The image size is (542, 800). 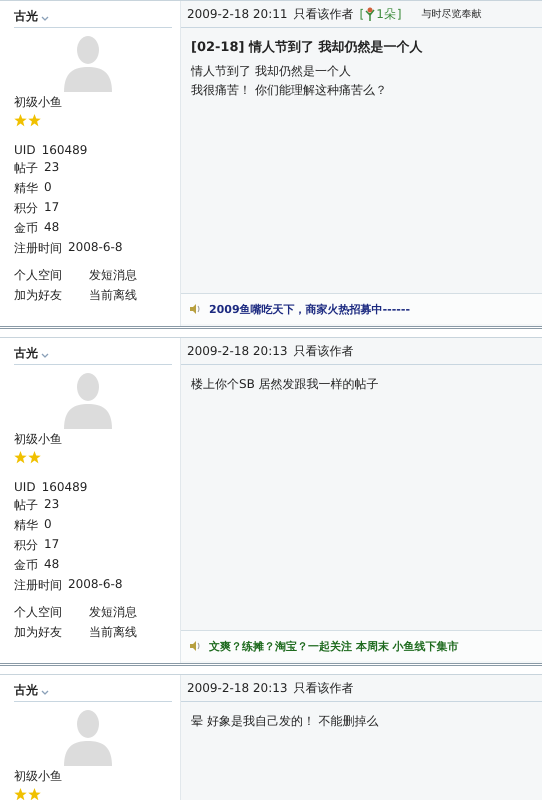 I want to click on post-title: [02-18] 情人节到了 我却仍然是一个人, so click(x=307, y=47).